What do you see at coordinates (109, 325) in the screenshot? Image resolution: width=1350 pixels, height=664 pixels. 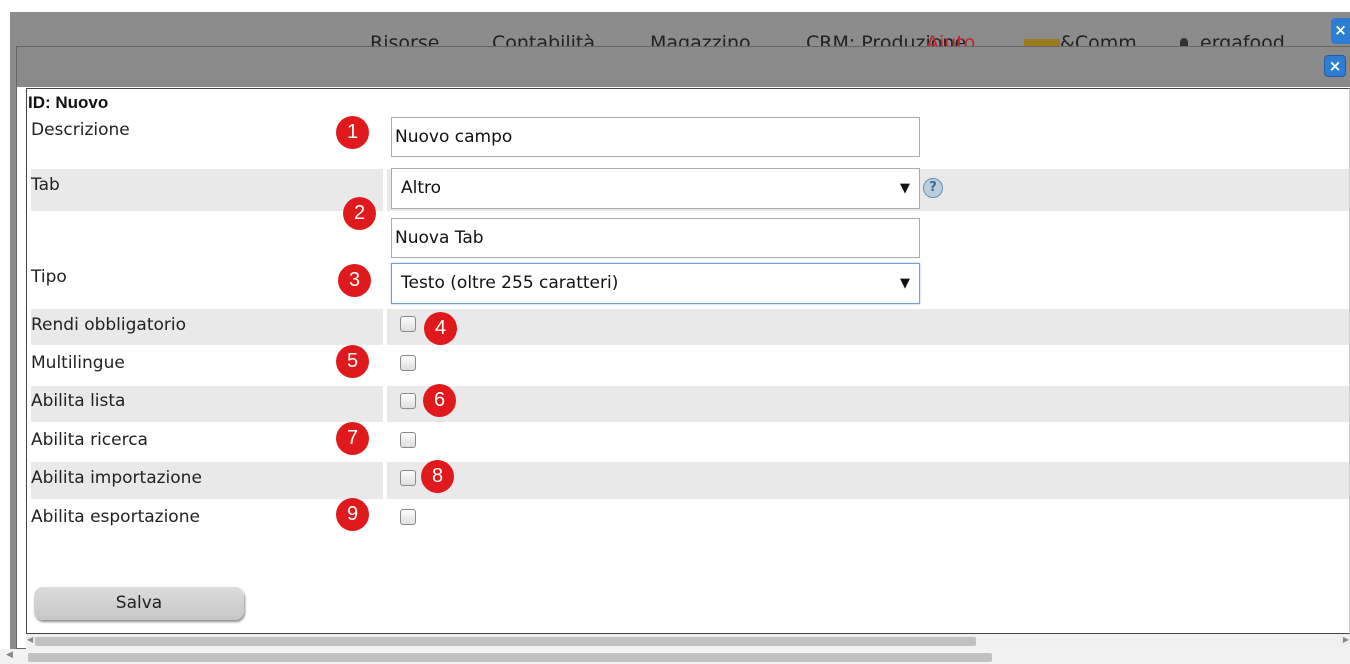 I see `rendi-obbligatorio-label: Rendi obbligatorio` at bounding box center [109, 325].